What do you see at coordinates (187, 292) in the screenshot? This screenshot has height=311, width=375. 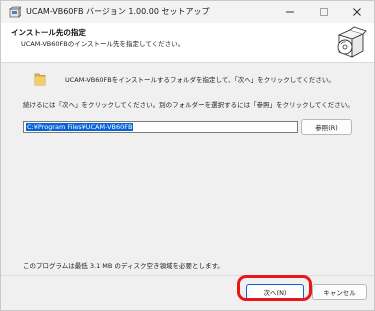 I see `wizard-footer: 次へ(N) キャンセル` at bounding box center [187, 292].